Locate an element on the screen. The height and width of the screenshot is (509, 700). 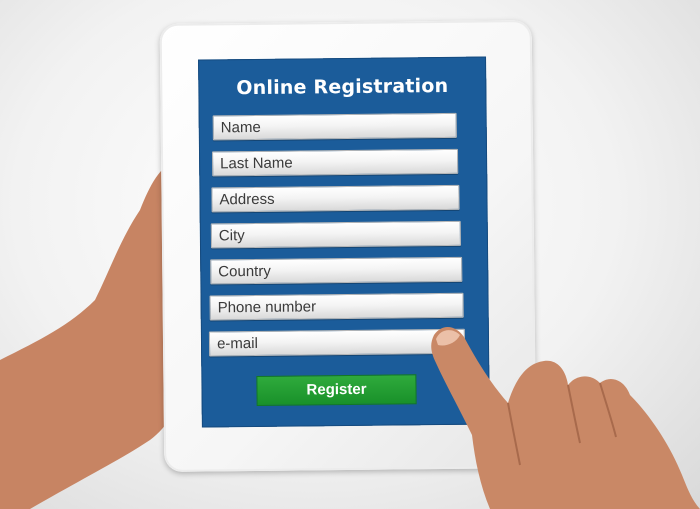
register-button: Register is located at coordinates (336, 390).